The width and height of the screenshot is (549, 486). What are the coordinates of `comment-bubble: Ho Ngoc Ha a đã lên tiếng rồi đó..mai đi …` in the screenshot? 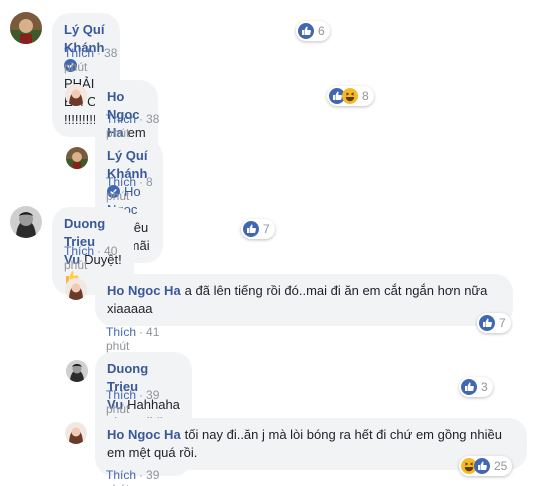 It's located at (304, 300).